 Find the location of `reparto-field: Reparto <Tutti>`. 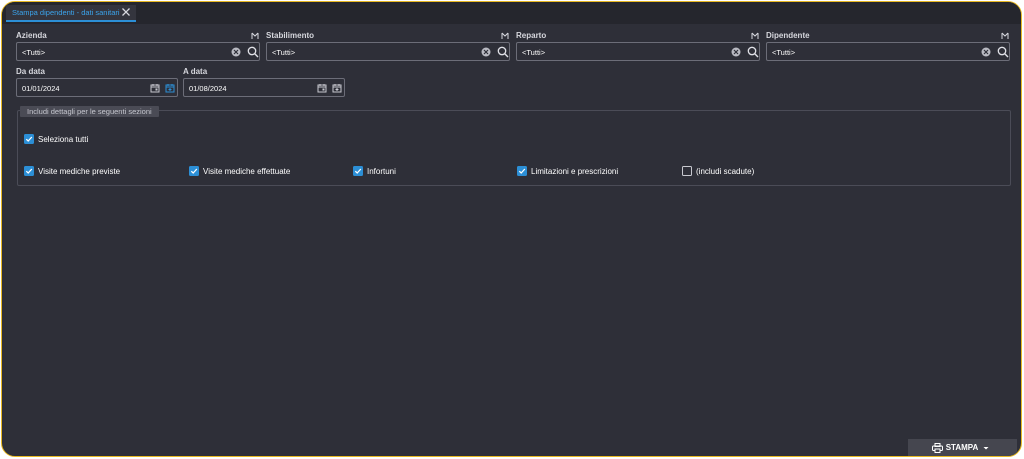

reparto-field: Reparto <Tutti> is located at coordinates (638, 46).